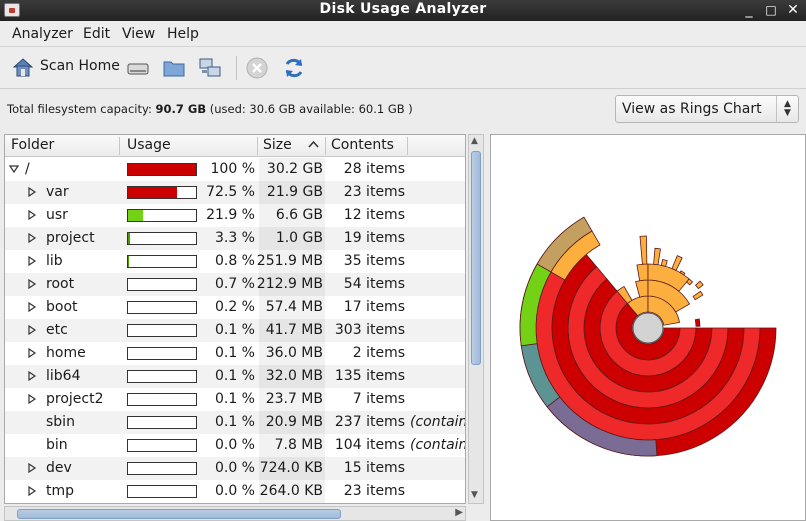 The image size is (806, 521). Describe the element at coordinates (235, 353) in the screenshot. I see `tree-row: home 0.1 % 36.0 MB 2 items` at that location.